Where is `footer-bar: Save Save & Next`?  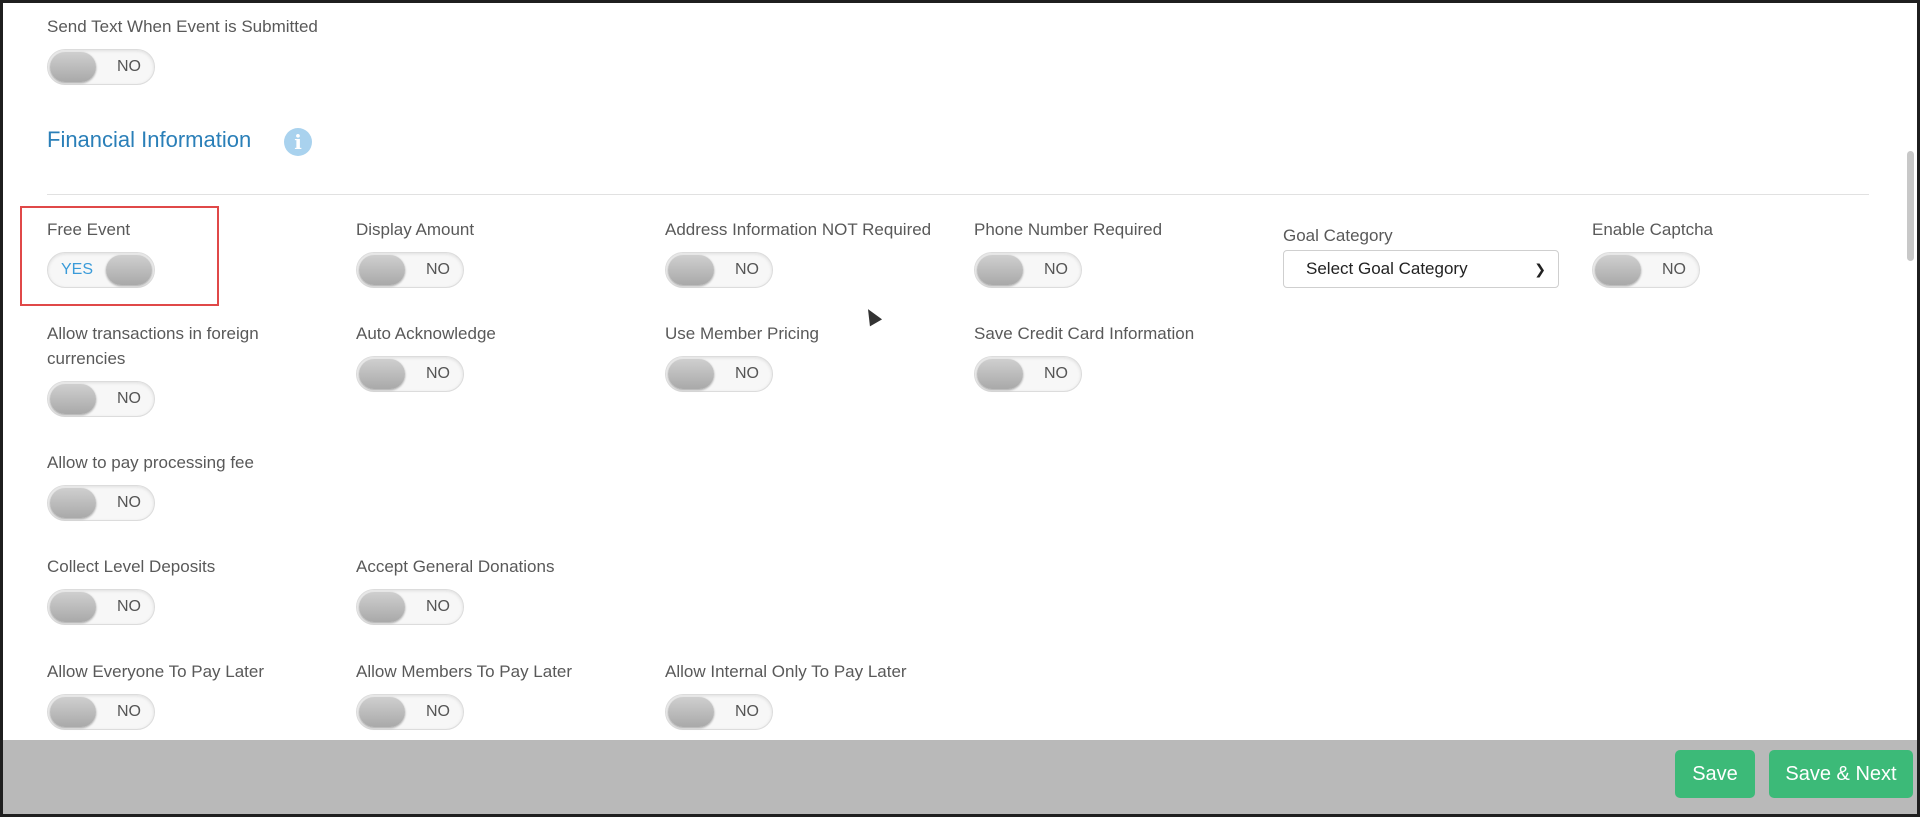
footer-bar: Save Save & Next is located at coordinates (960, 777).